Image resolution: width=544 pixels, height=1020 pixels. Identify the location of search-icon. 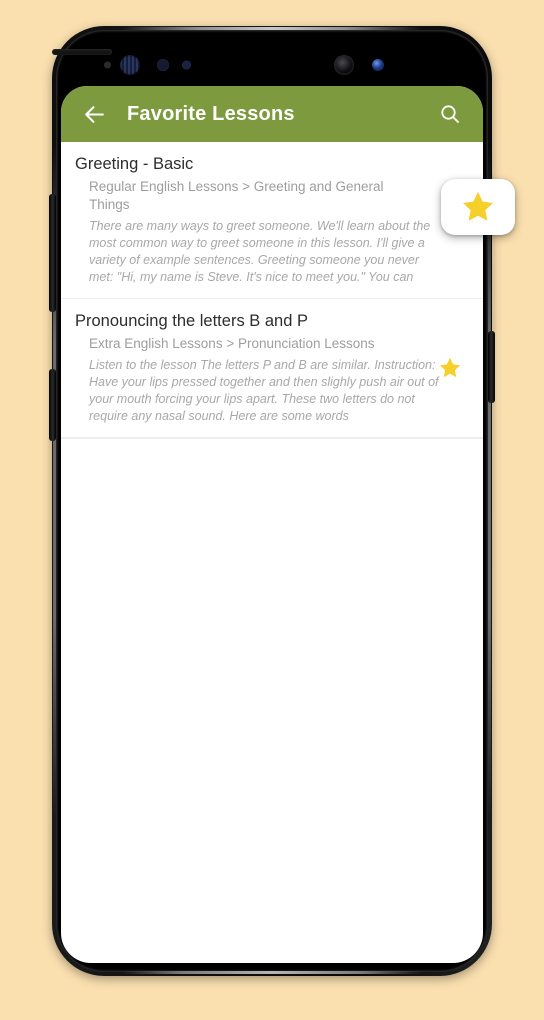
(450, 114).